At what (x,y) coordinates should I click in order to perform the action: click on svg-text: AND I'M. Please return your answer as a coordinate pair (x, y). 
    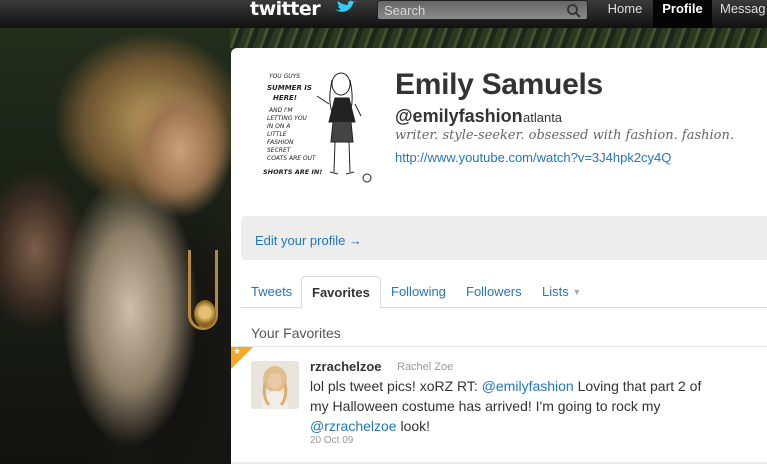
    Looking at the image, I should click on (281, 110).